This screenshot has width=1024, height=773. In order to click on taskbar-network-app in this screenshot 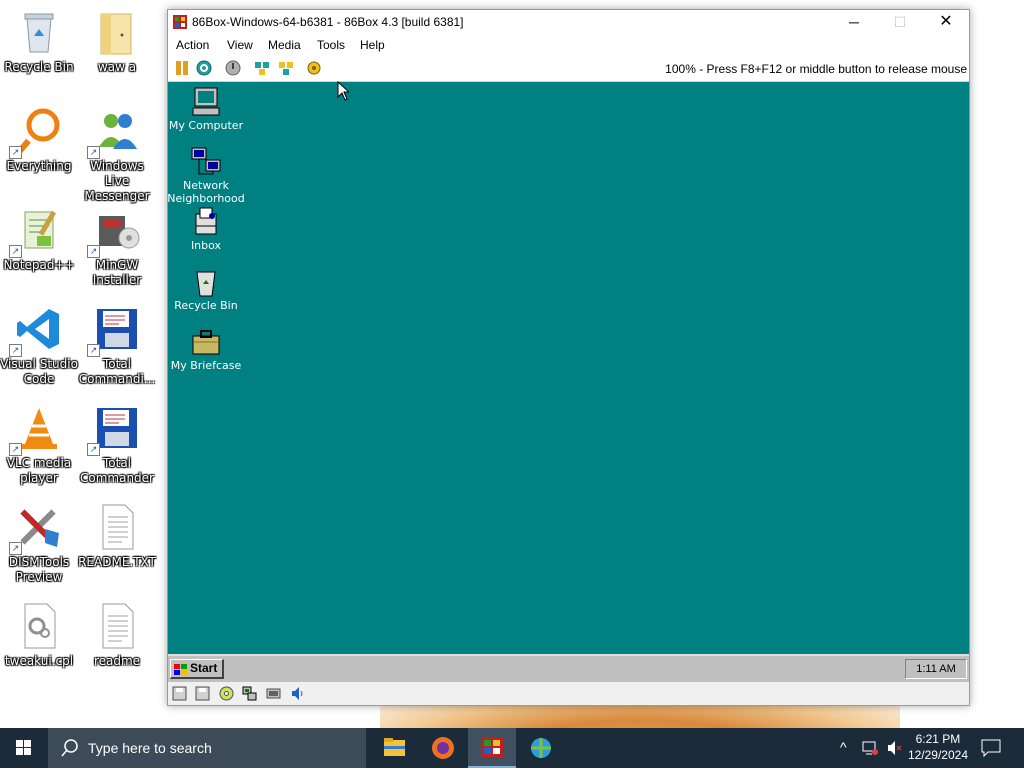, I will do `click(541, 748)`.